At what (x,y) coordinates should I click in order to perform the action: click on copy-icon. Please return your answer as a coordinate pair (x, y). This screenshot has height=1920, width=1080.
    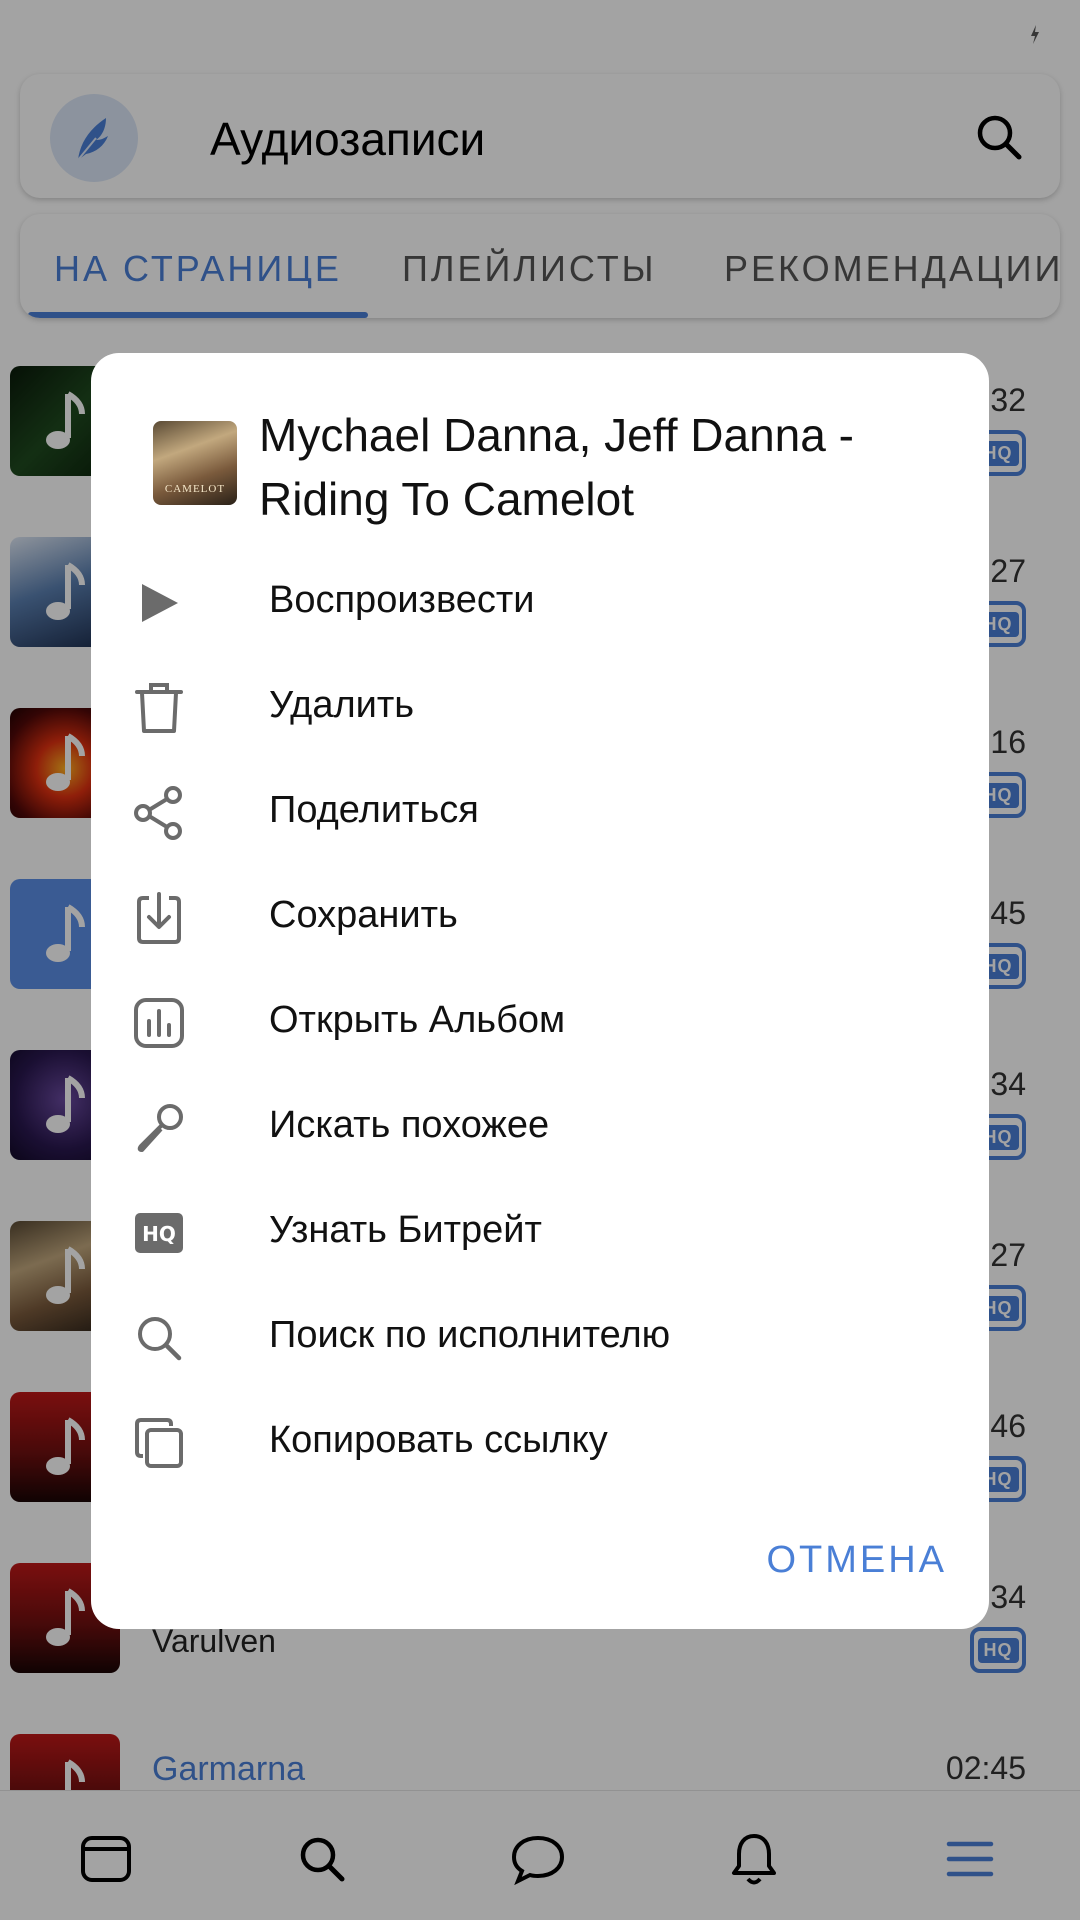
    Looking at the image, I should click on (159, 1443).